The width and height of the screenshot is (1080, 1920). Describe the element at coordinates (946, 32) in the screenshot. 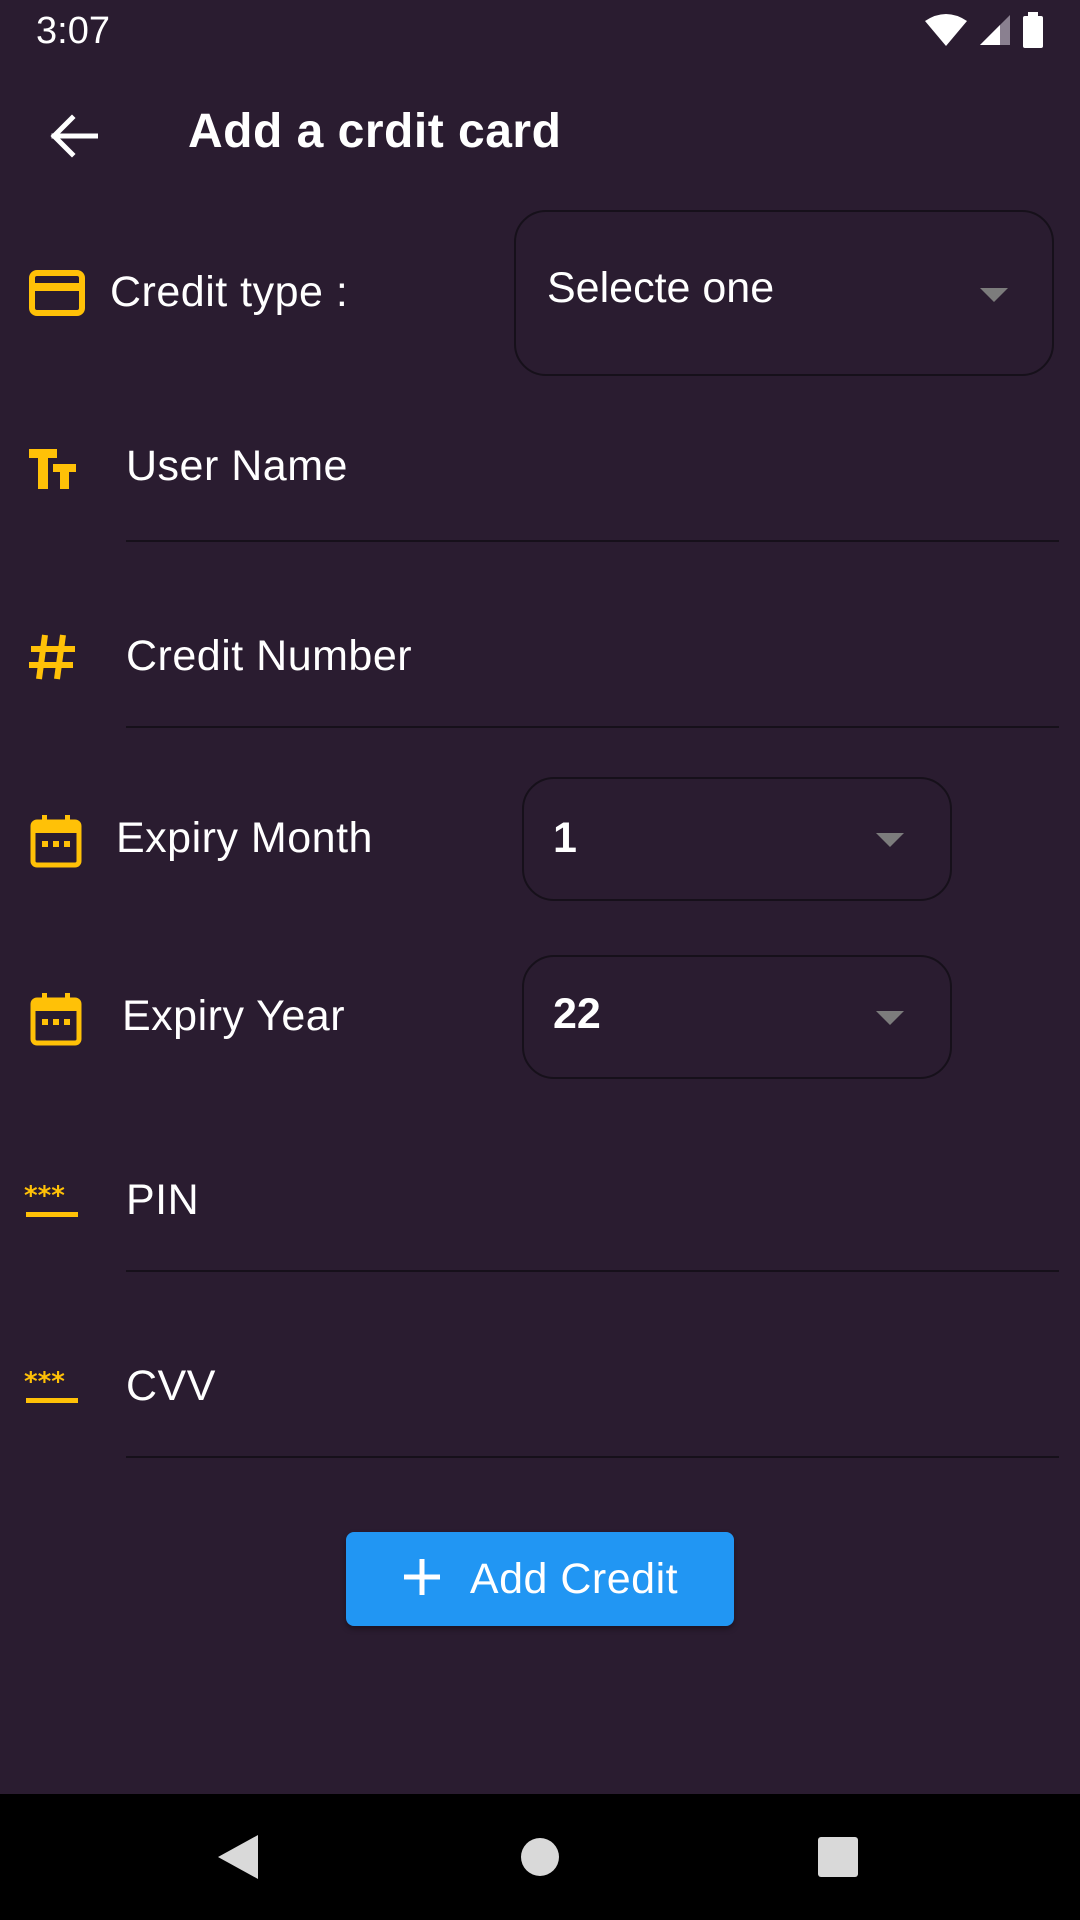

I see `wifi-icon` at that location.